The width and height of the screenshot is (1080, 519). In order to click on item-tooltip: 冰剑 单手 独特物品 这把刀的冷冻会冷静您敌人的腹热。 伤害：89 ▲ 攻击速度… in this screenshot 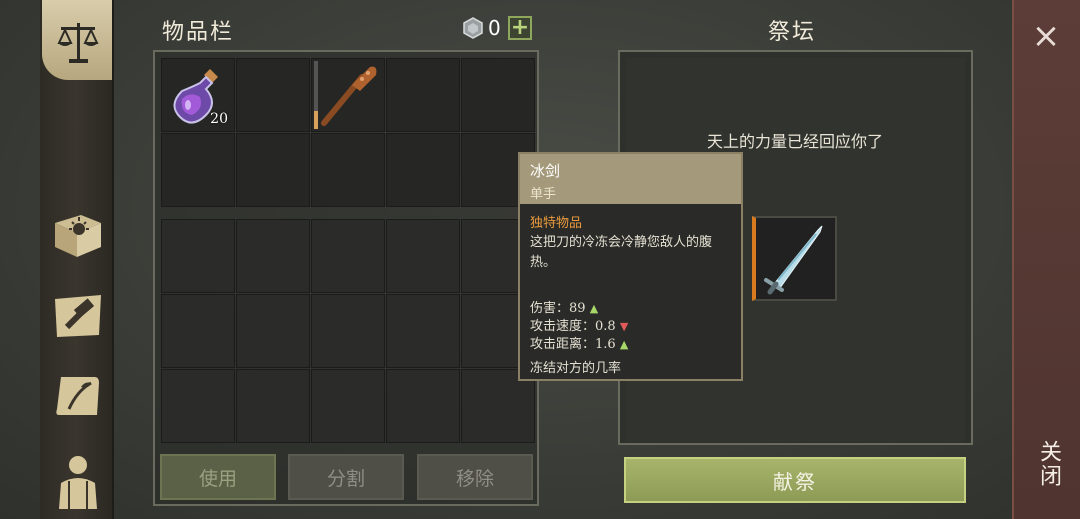, I will do `click(630, 266)`.